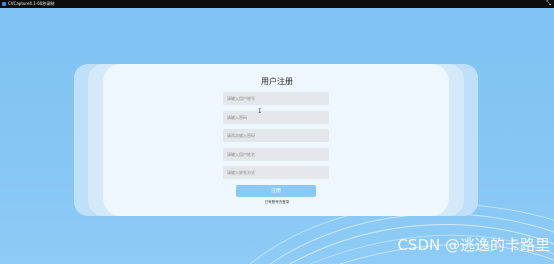 This screenshot has height=264, width=554. I want to click on contact-input, so click(276, 172).